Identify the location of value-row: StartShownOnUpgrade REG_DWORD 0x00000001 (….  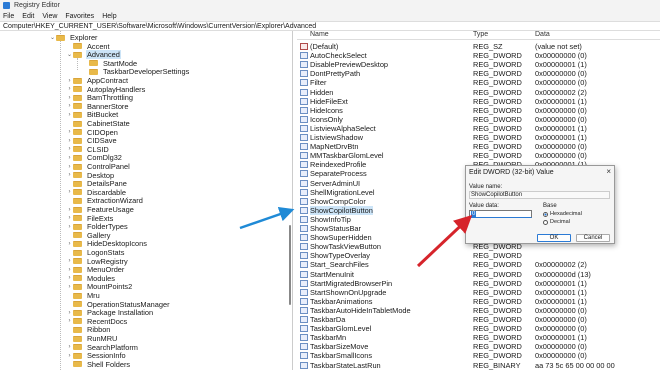
(478, 292).